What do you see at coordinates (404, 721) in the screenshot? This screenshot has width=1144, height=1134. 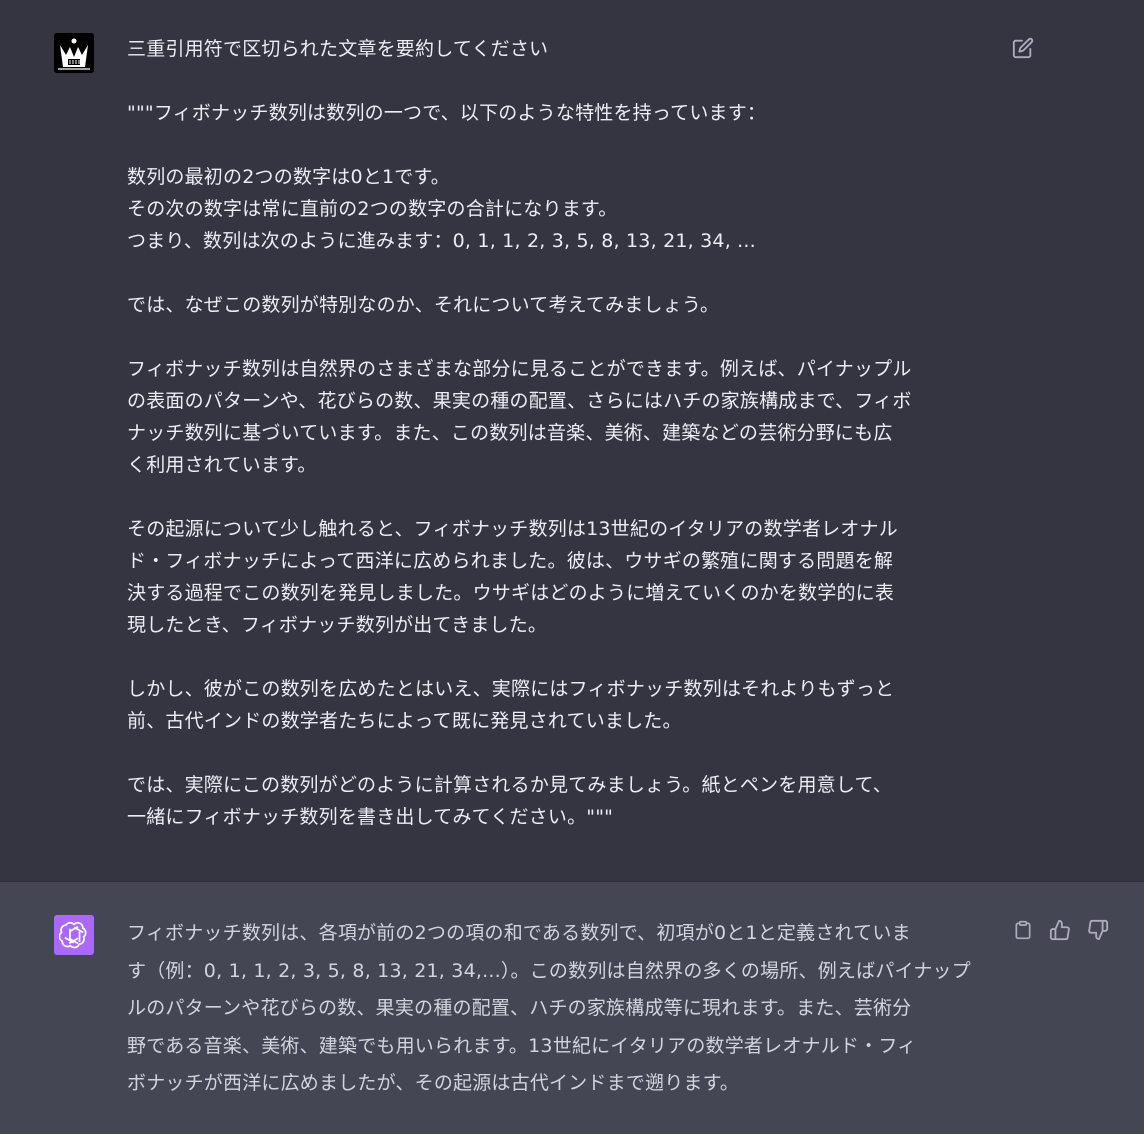 I see `text-line: 前、古代インドの数学者たちによって既に発見されていました。` at bounding box center [404, 721].